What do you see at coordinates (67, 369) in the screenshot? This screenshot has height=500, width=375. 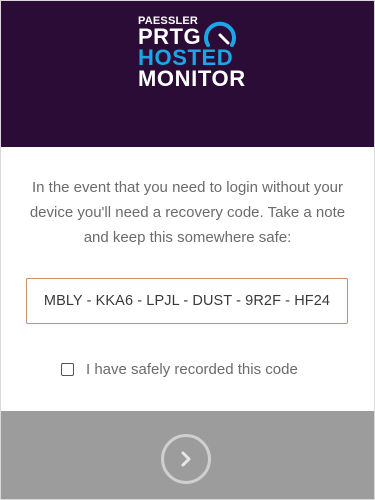 I see `confirm-checkbox` at bounding box center [67, 369].